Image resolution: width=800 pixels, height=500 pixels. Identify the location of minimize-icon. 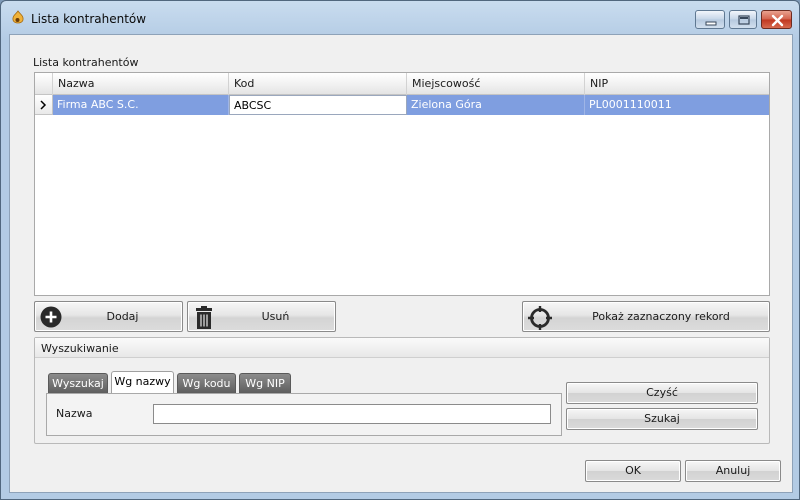
(711, 23).